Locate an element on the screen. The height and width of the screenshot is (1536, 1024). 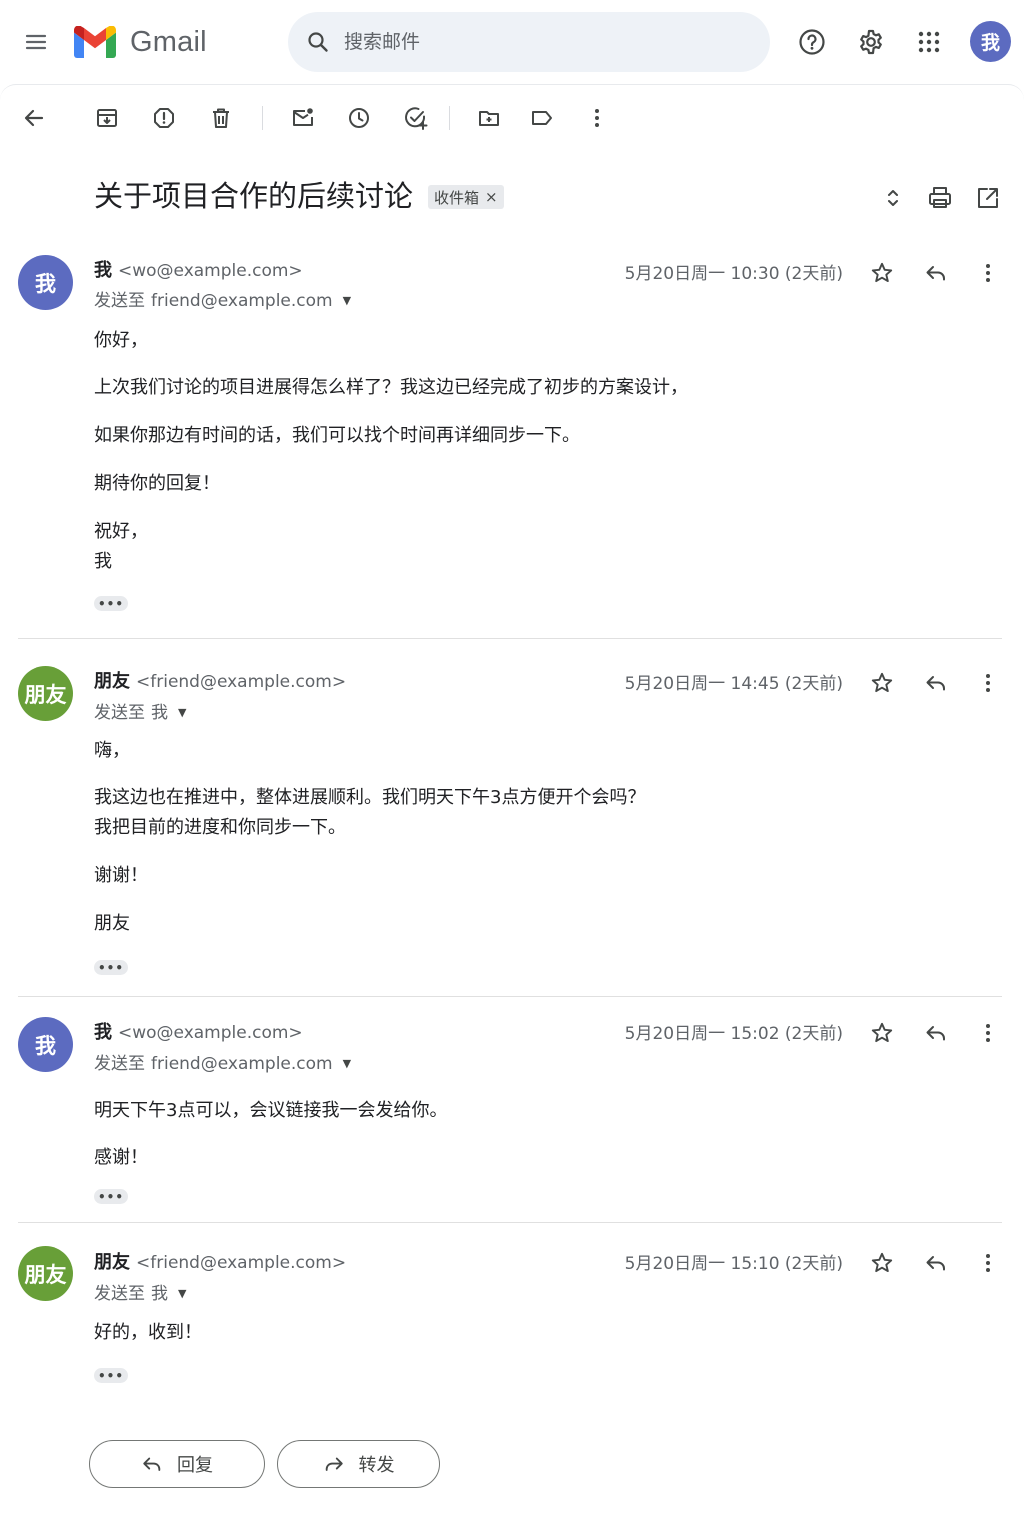
message-body-line: 嗨， is located at coordinates (112, 750).